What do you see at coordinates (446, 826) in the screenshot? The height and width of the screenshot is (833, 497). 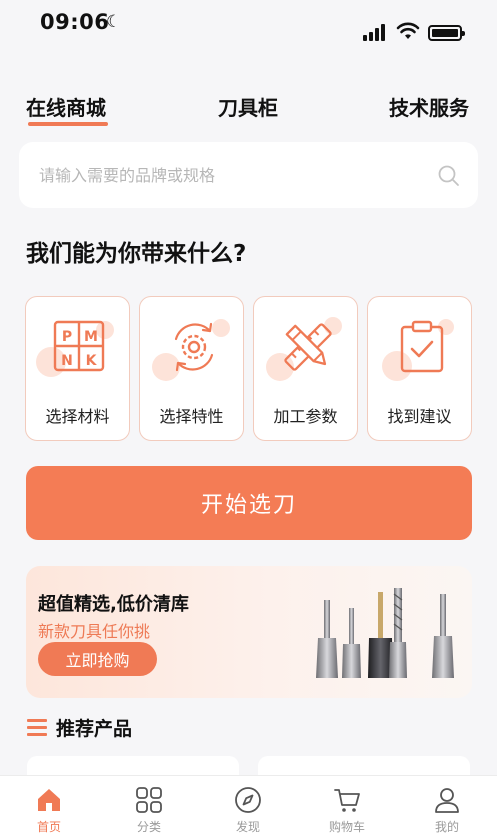 I see `nav-label: 我的` at bounding box center [446, 826].